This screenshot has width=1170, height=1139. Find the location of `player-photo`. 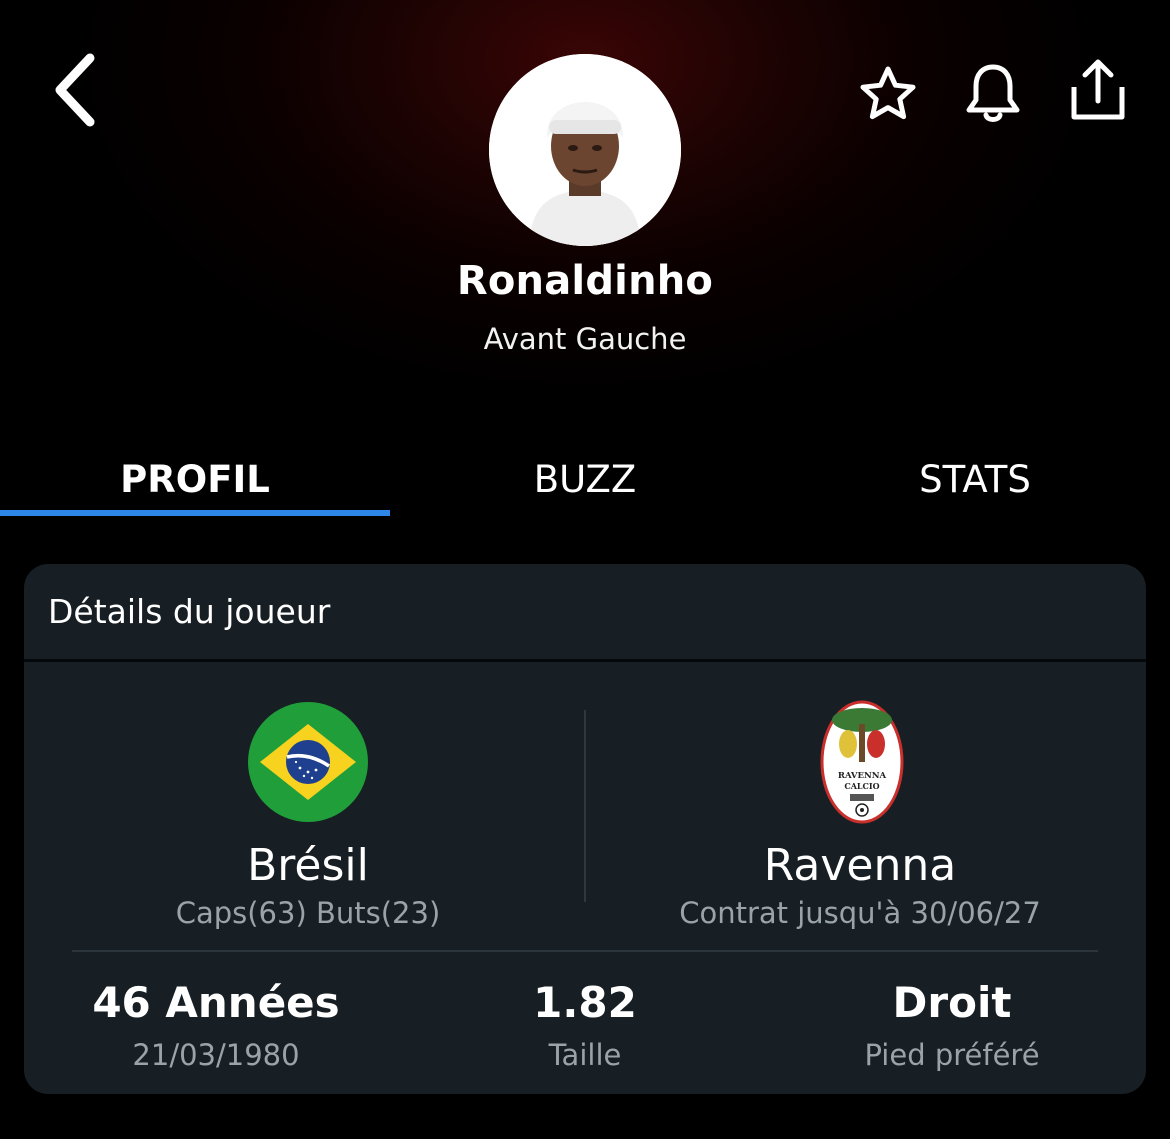

player-photo is located at coordinates (585, 150).